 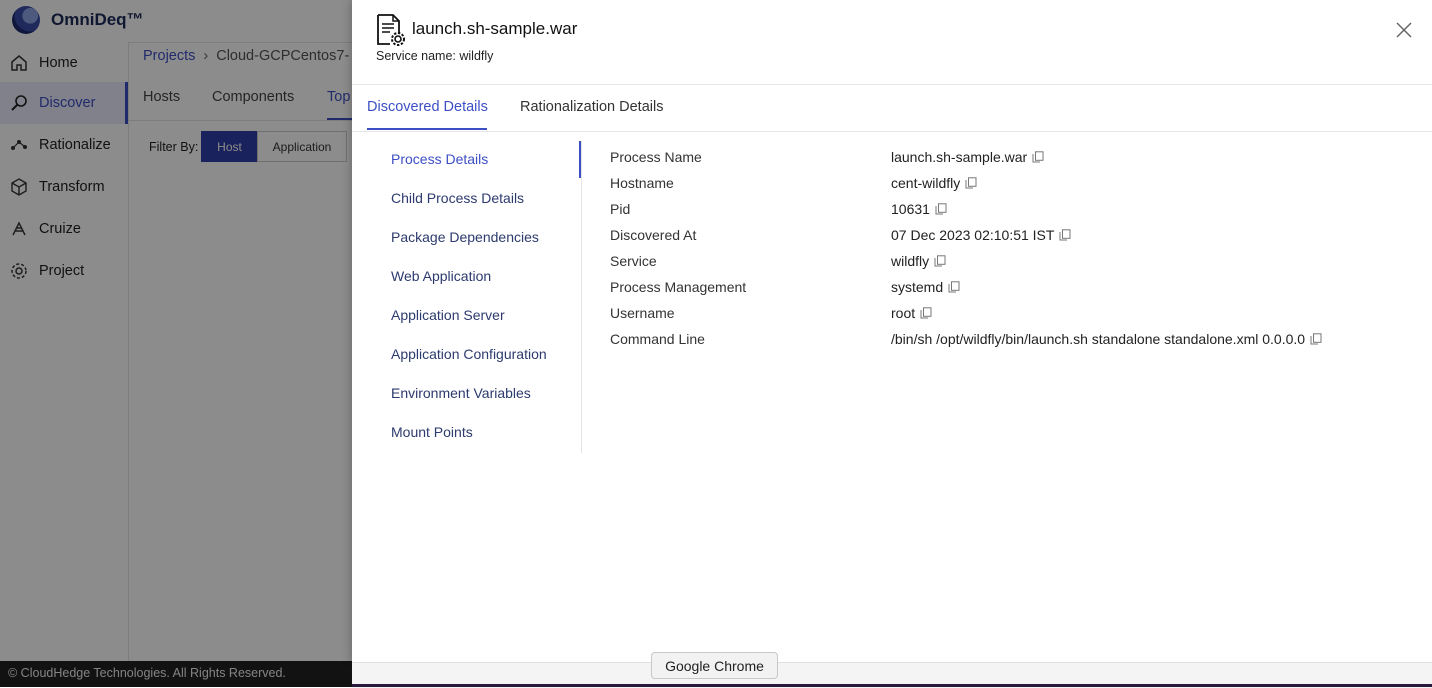 I want to click on detail-value: root, so click(x=911, y=313).